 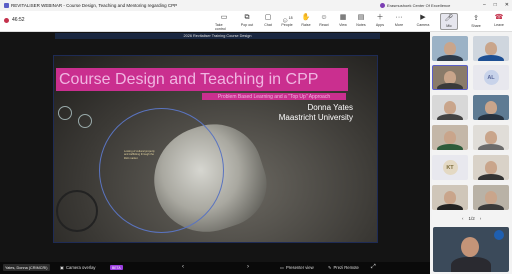 What do you see at coordinates (62, 267) in the screenshot?
I see `camera-overlay-icon: ▣` at bounding box center [62, 267].